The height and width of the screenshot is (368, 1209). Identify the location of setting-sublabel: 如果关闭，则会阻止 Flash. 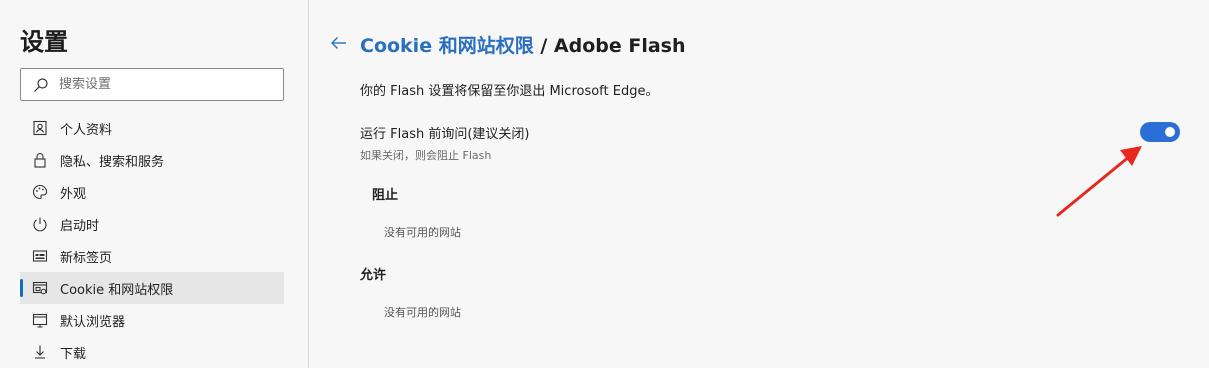
(426, 155).